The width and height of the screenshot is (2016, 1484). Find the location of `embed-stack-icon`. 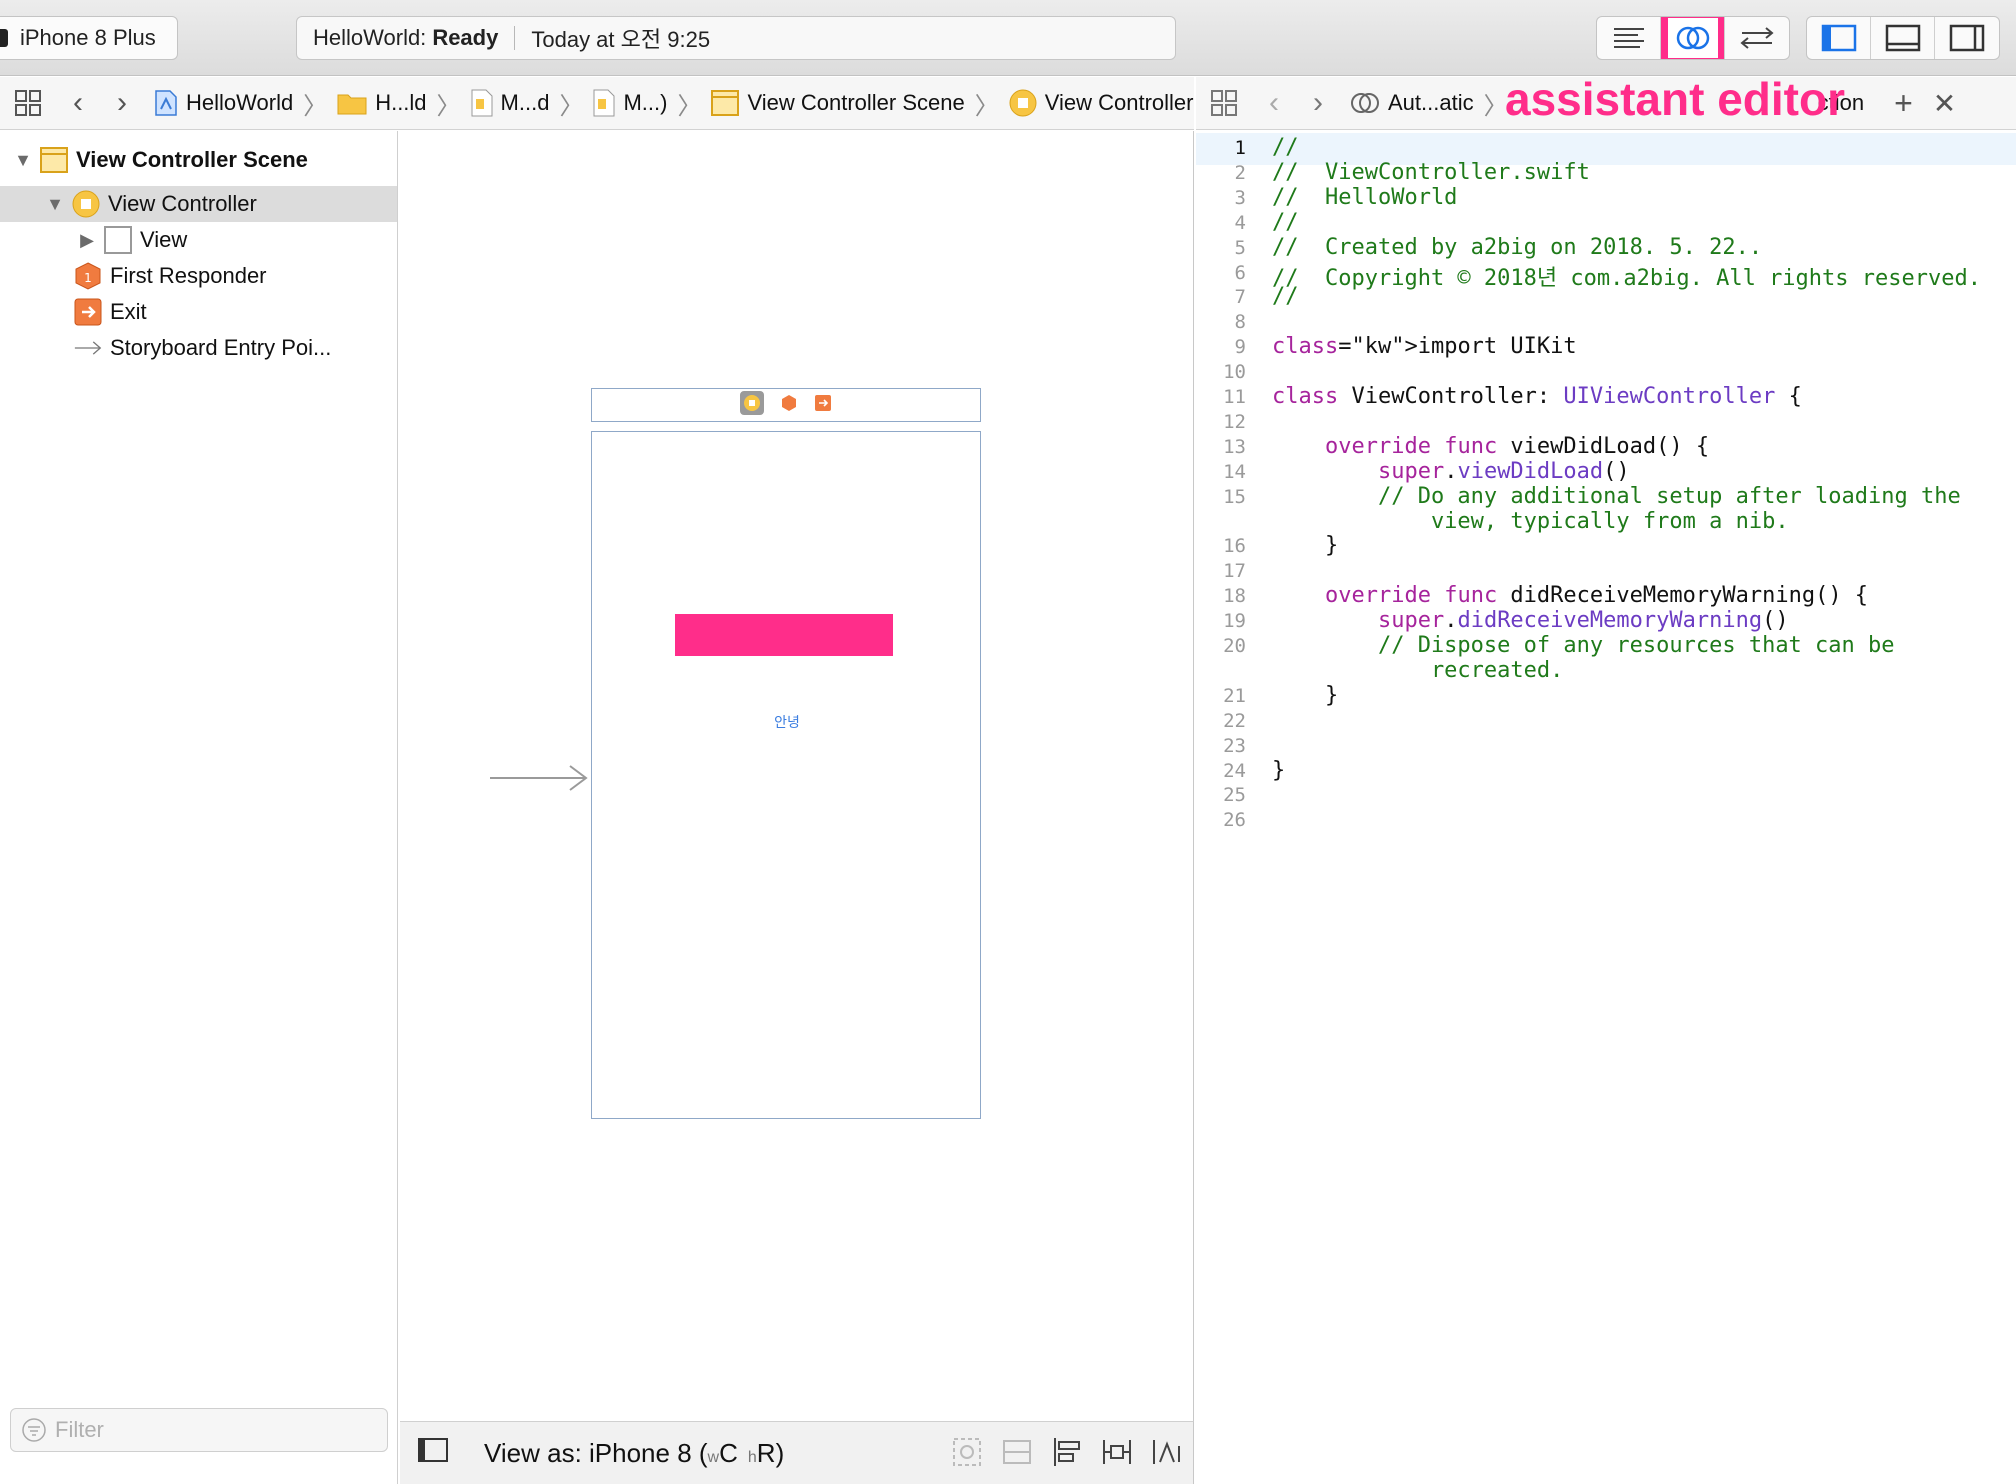

embed-stack-icon is located at coordinates (967, 1452).